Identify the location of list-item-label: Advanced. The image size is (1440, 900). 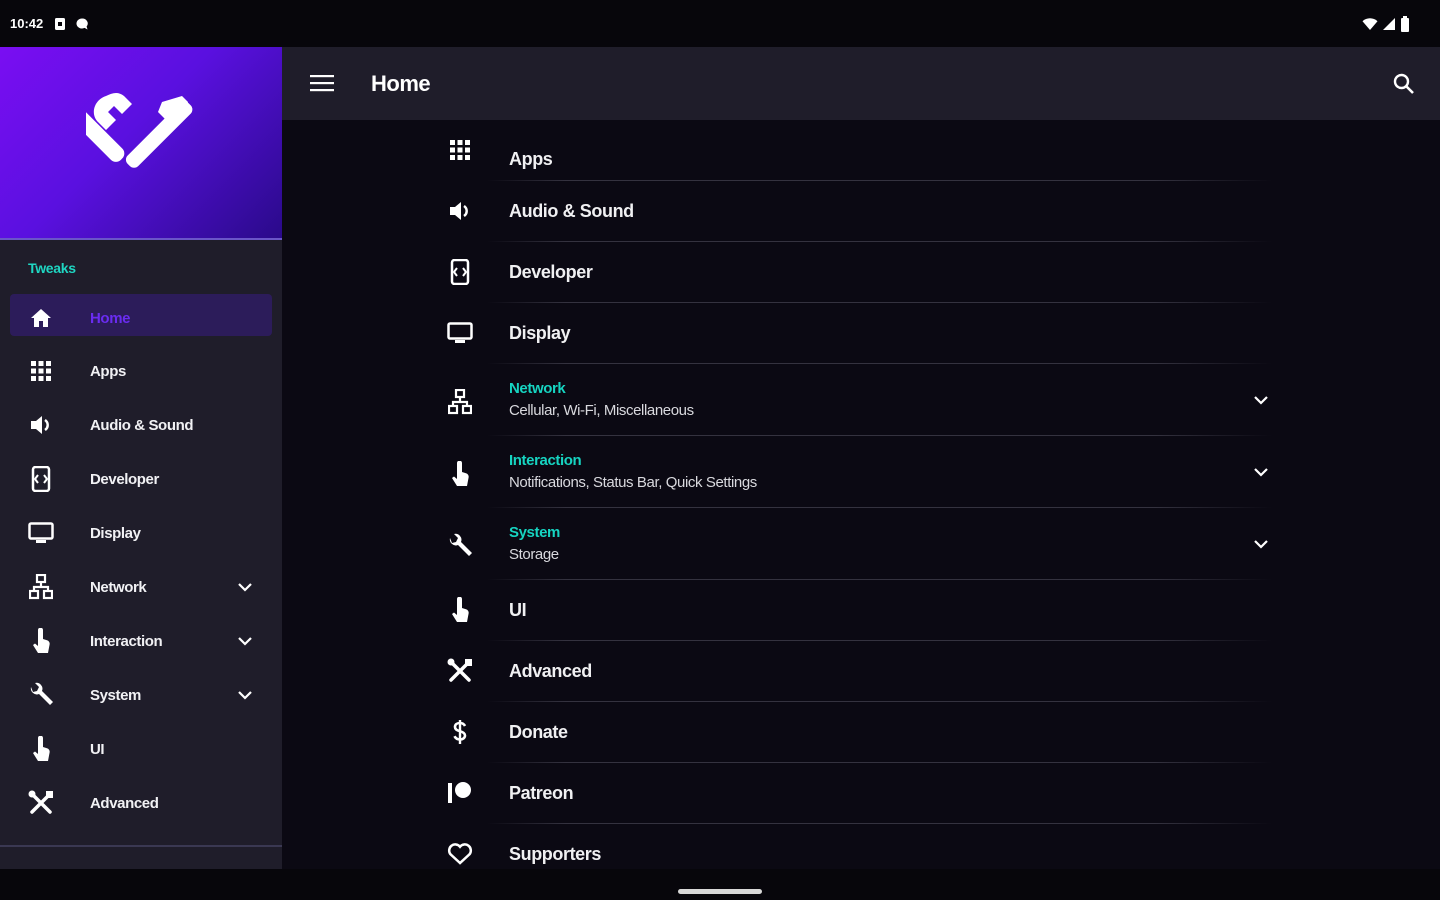
(550, 671).